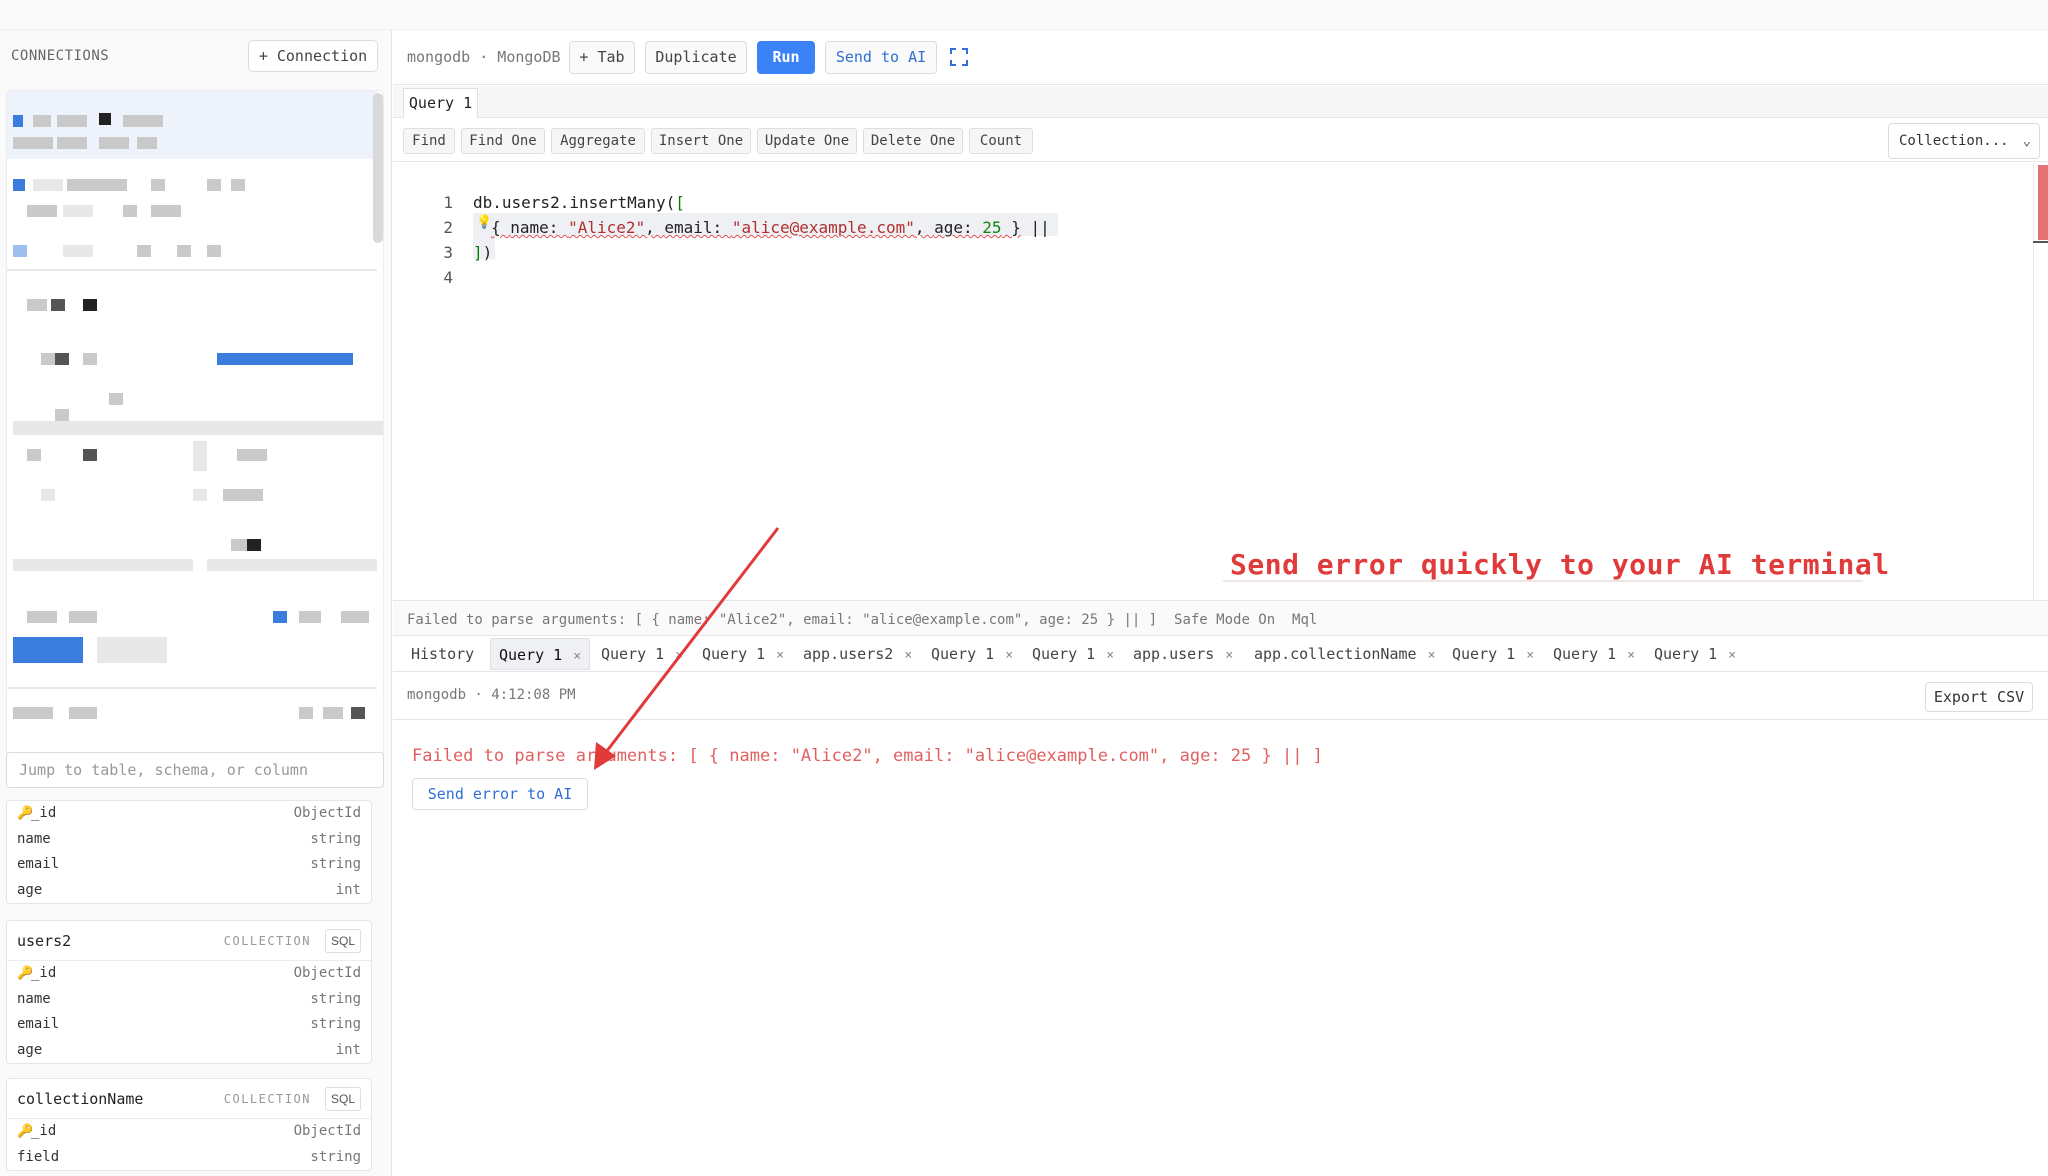 This screenshot has width=2048, height=1176. Describe the element at coordinates (579, 202) in the screenshot. I see `code-line-1: db.users2.insertMany([` at that location.